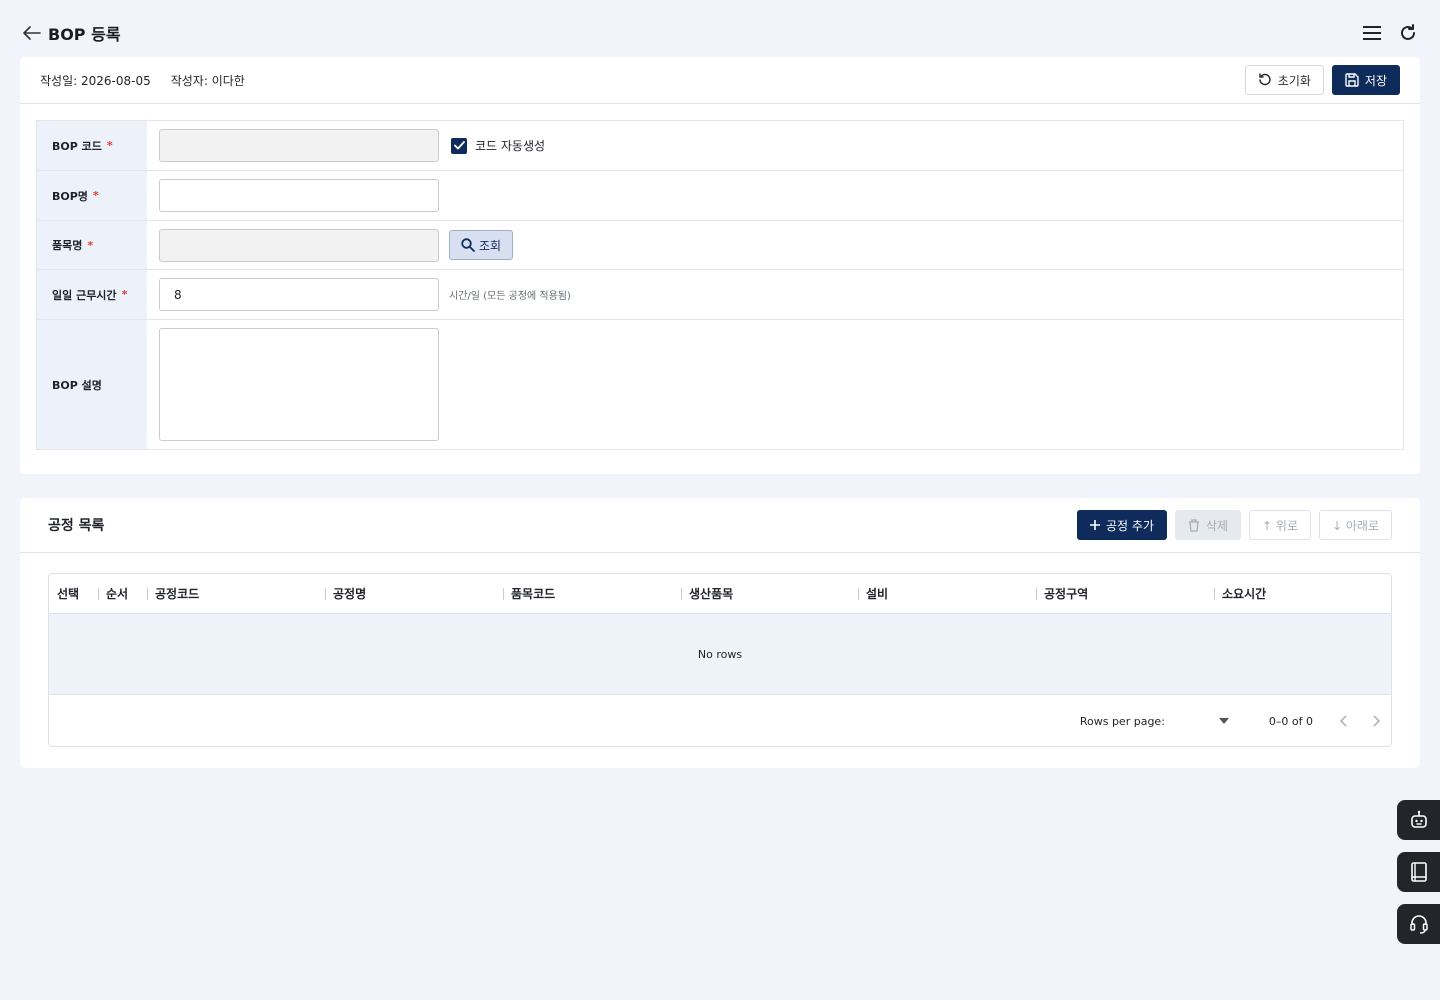 This screenshot has width=1440, height=1000. What do you see at coordinates (1125, 593) in the screenshot?
I see `column-header-process-area: 공정구역` at bounding box center [1125, 593].